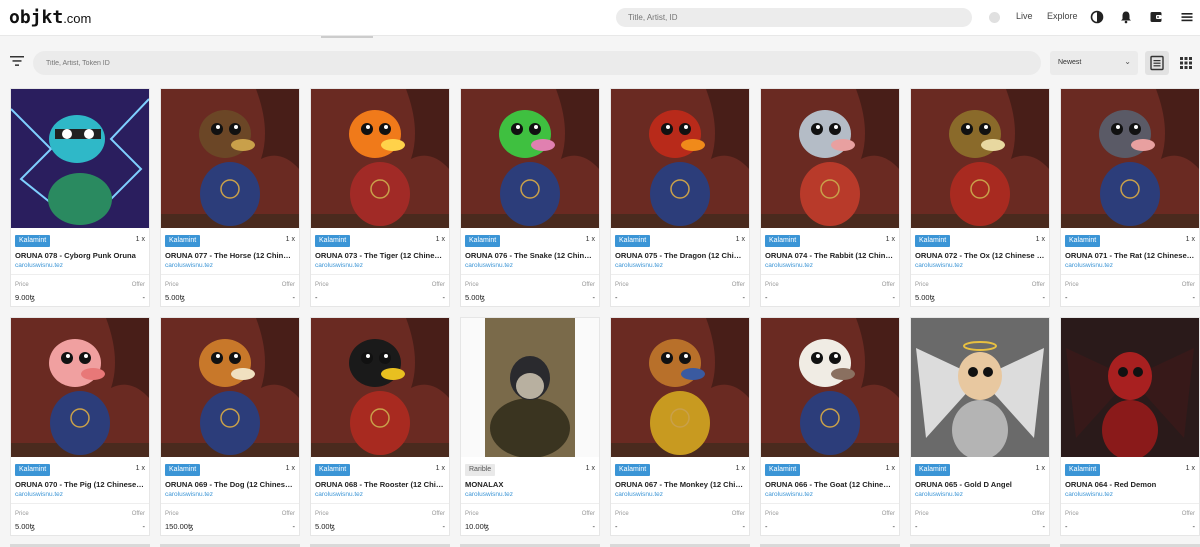 The height and width of the screenshot is (547, 1200). Describe the element at coordinates (50, 17) in the screenshot. I see `site-logo: objkt.com` at that location.